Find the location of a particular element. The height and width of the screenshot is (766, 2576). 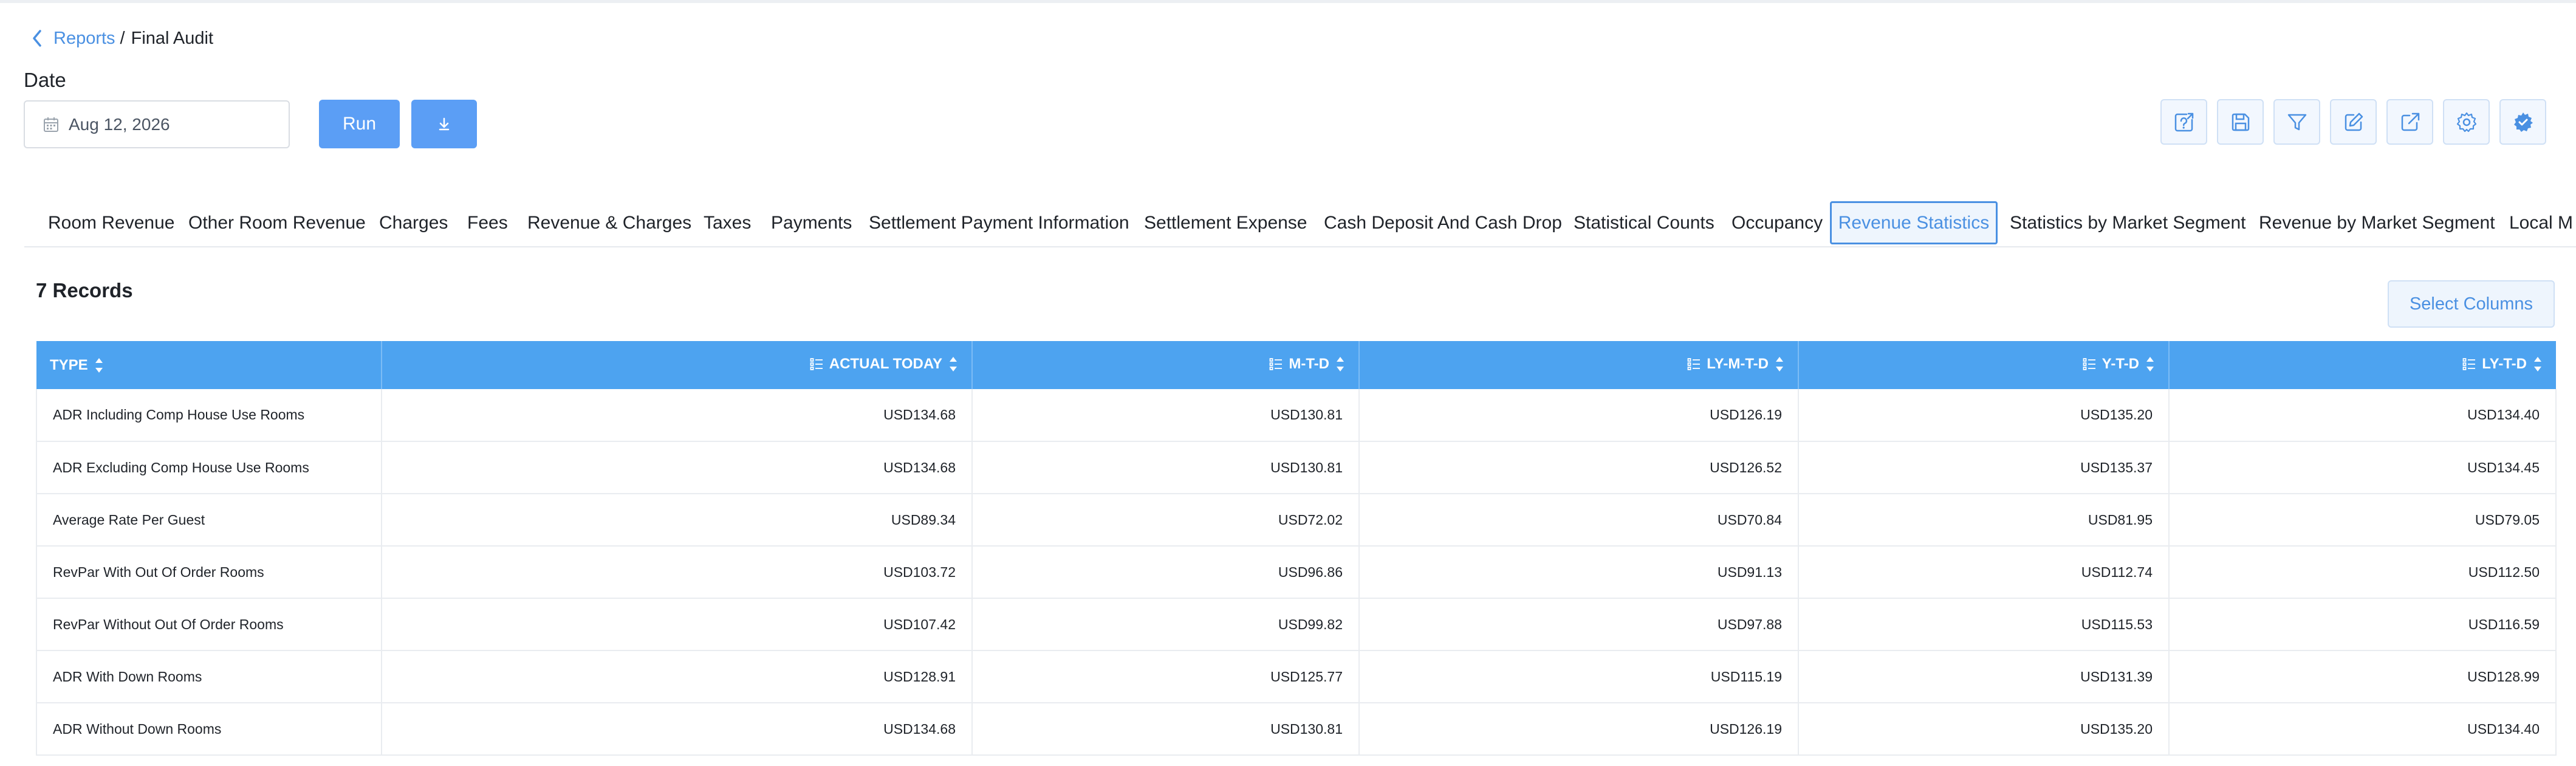

tab-other-room-revenue: Other Room Revenue is located at coordinates (277, 222).